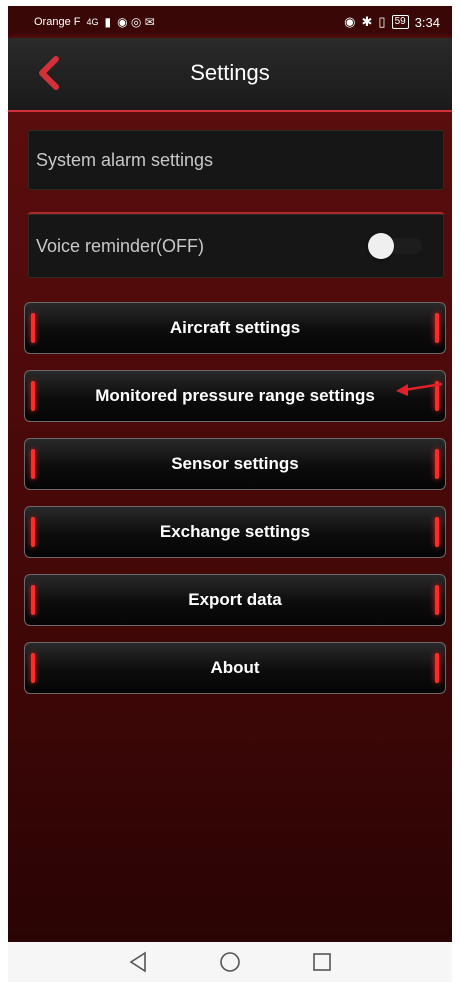 Image resolution: width=460 pixels, height=982 pixels. I want to click on sensor-settings-button: Sensor settings, so click(235, 464).